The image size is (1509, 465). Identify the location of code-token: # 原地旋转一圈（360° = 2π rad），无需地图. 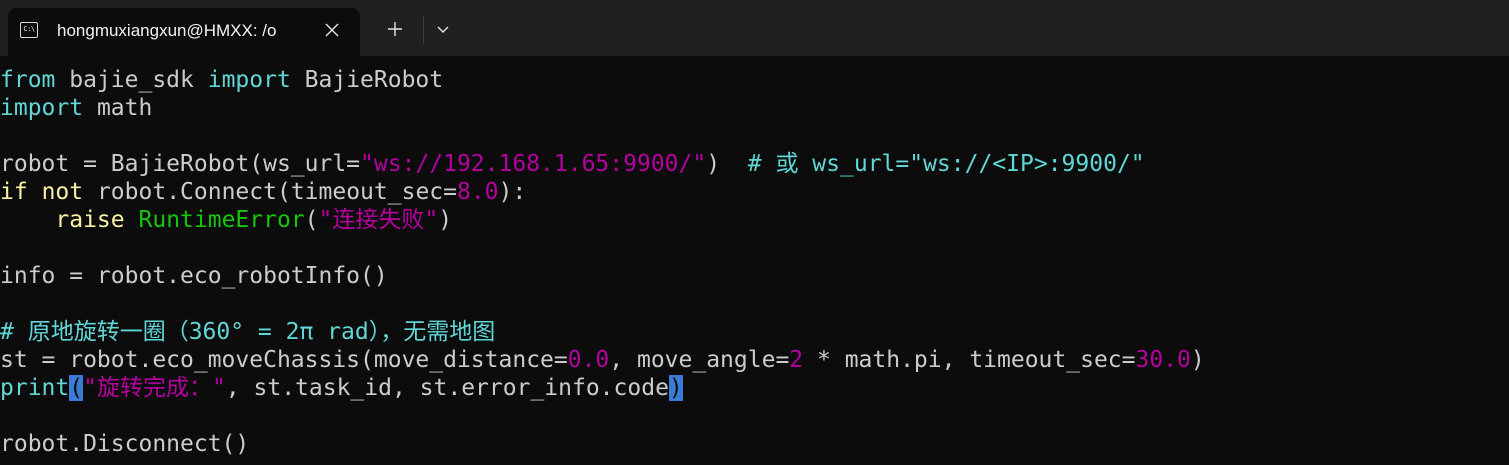
(248, 332).